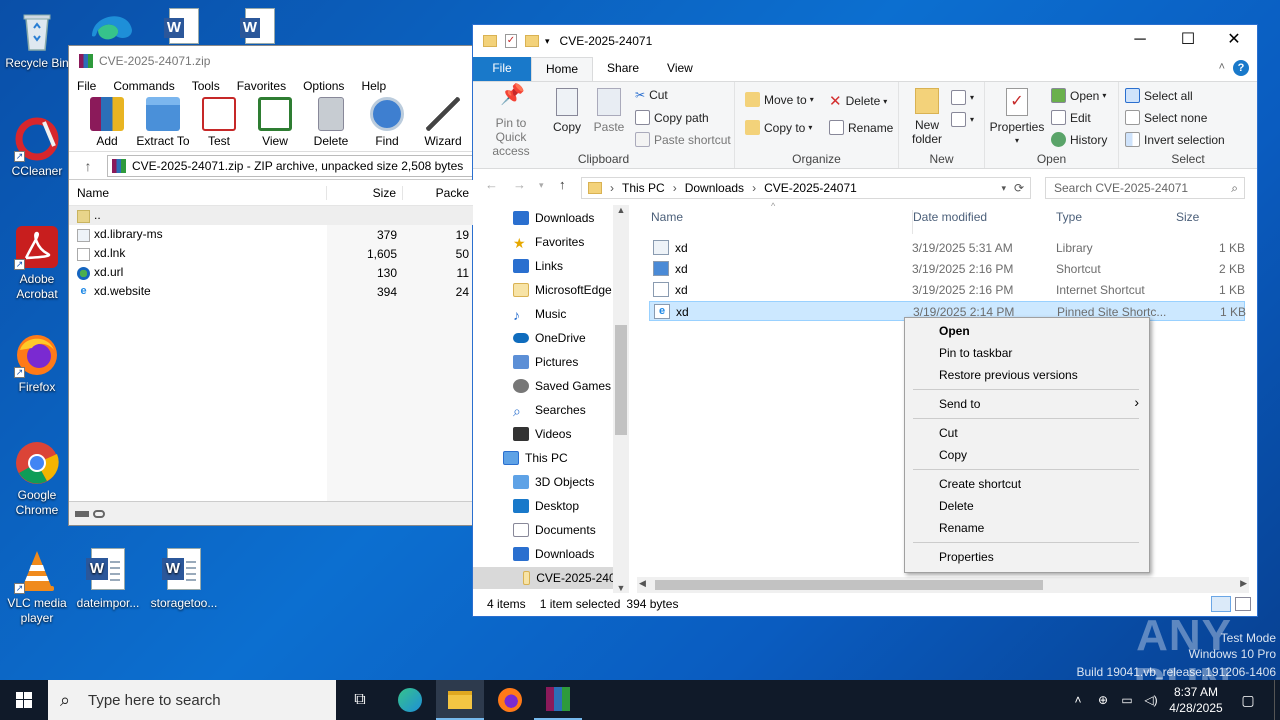  I want to click on copy-path-button: Copy path, so click(672, 117).